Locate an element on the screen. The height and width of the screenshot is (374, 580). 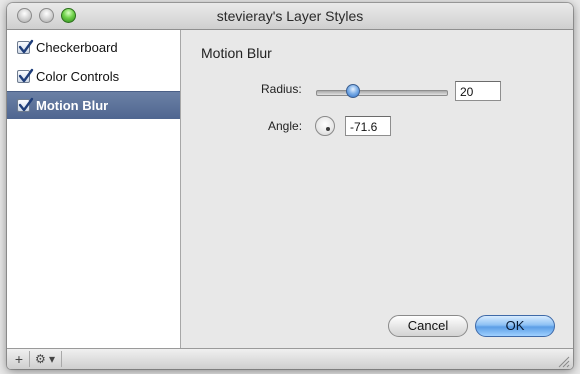
radius-slider-track is located at coordinates (382, 93).